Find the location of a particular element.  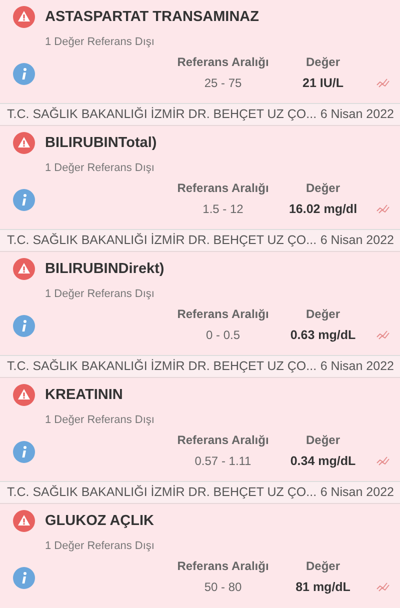

test-name: BILIRUBINDirekt) is located at coordinates (104, 269).